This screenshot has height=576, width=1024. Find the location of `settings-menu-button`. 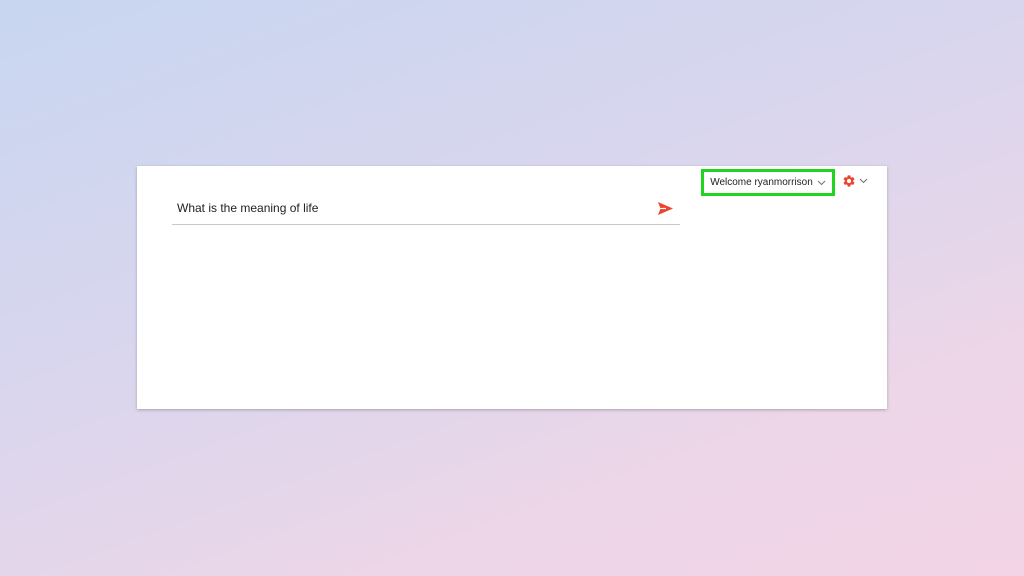

settings-menu-button is located at coordinates (855, 181).